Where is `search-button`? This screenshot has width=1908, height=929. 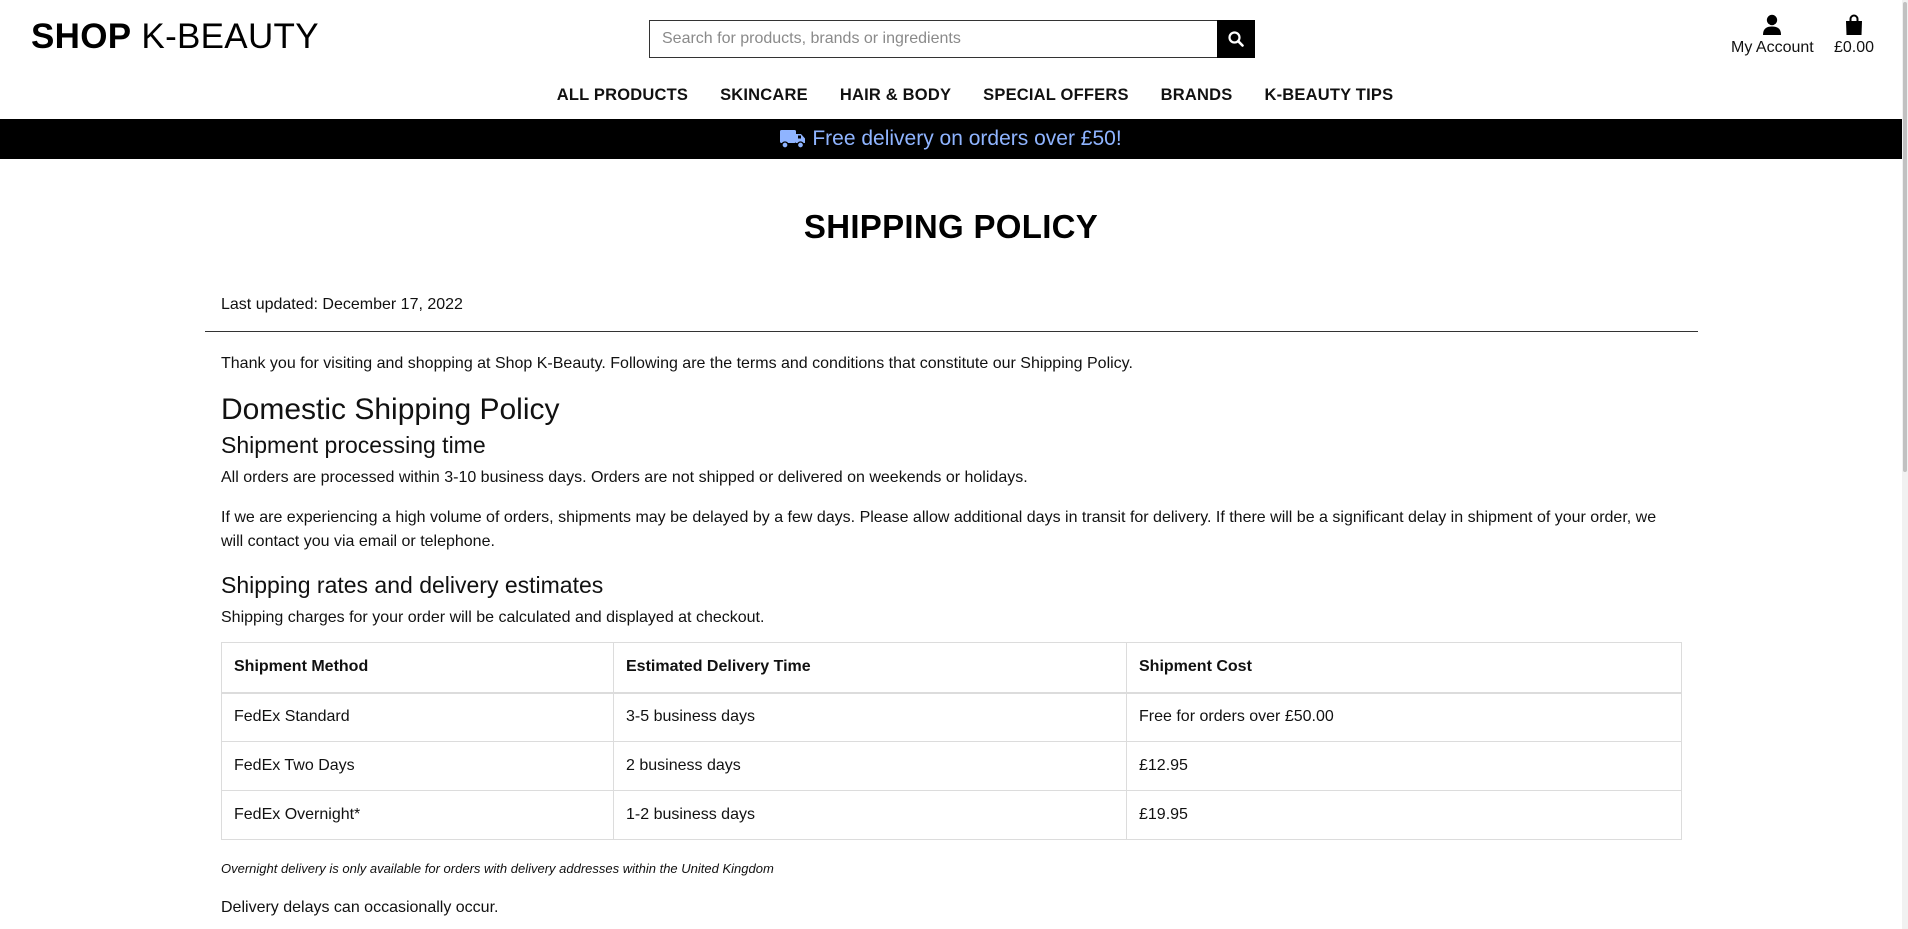 search-button is located at coordinates (1236, 39).